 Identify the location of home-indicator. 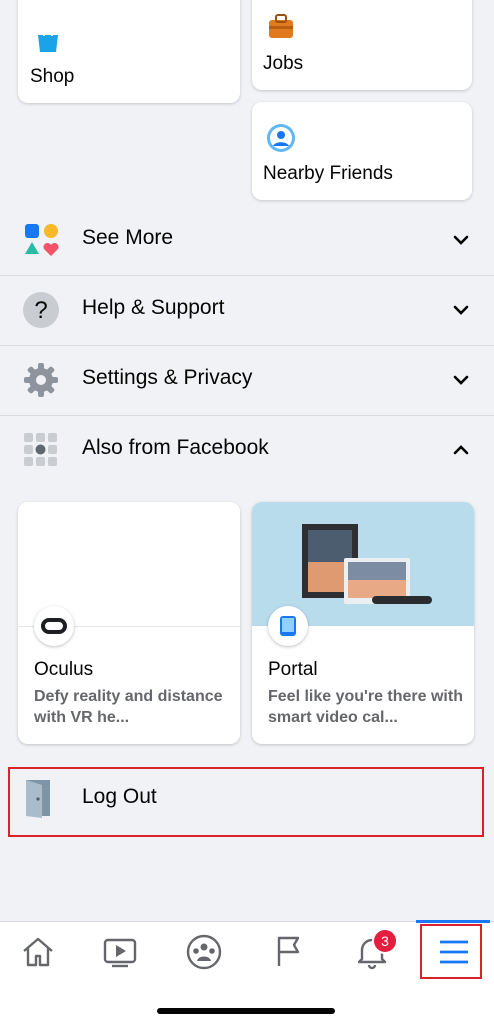
(246, 1011).